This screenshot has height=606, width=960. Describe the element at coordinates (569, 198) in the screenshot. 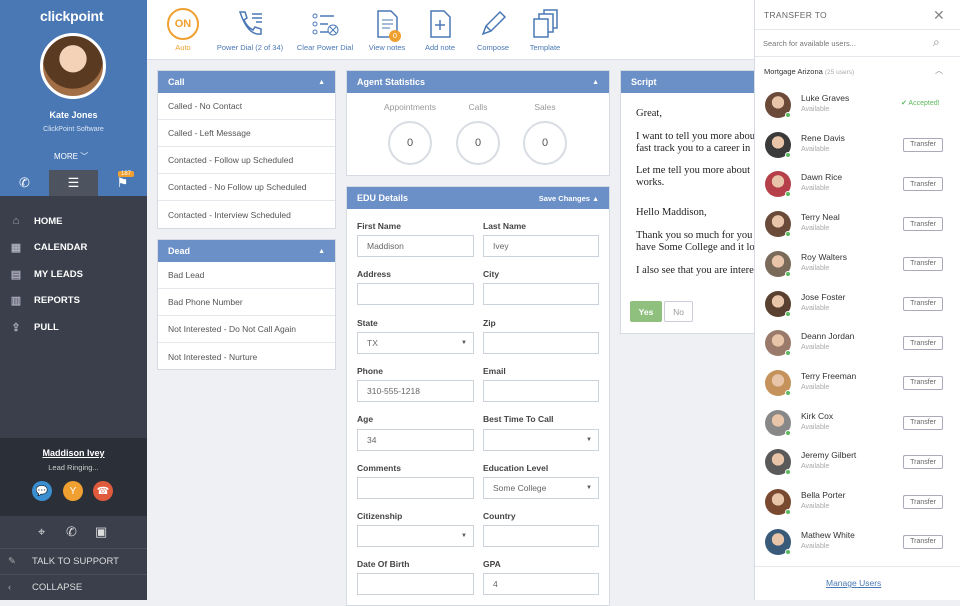

I see `save-changes-button: Save Changes ▲` at that location.